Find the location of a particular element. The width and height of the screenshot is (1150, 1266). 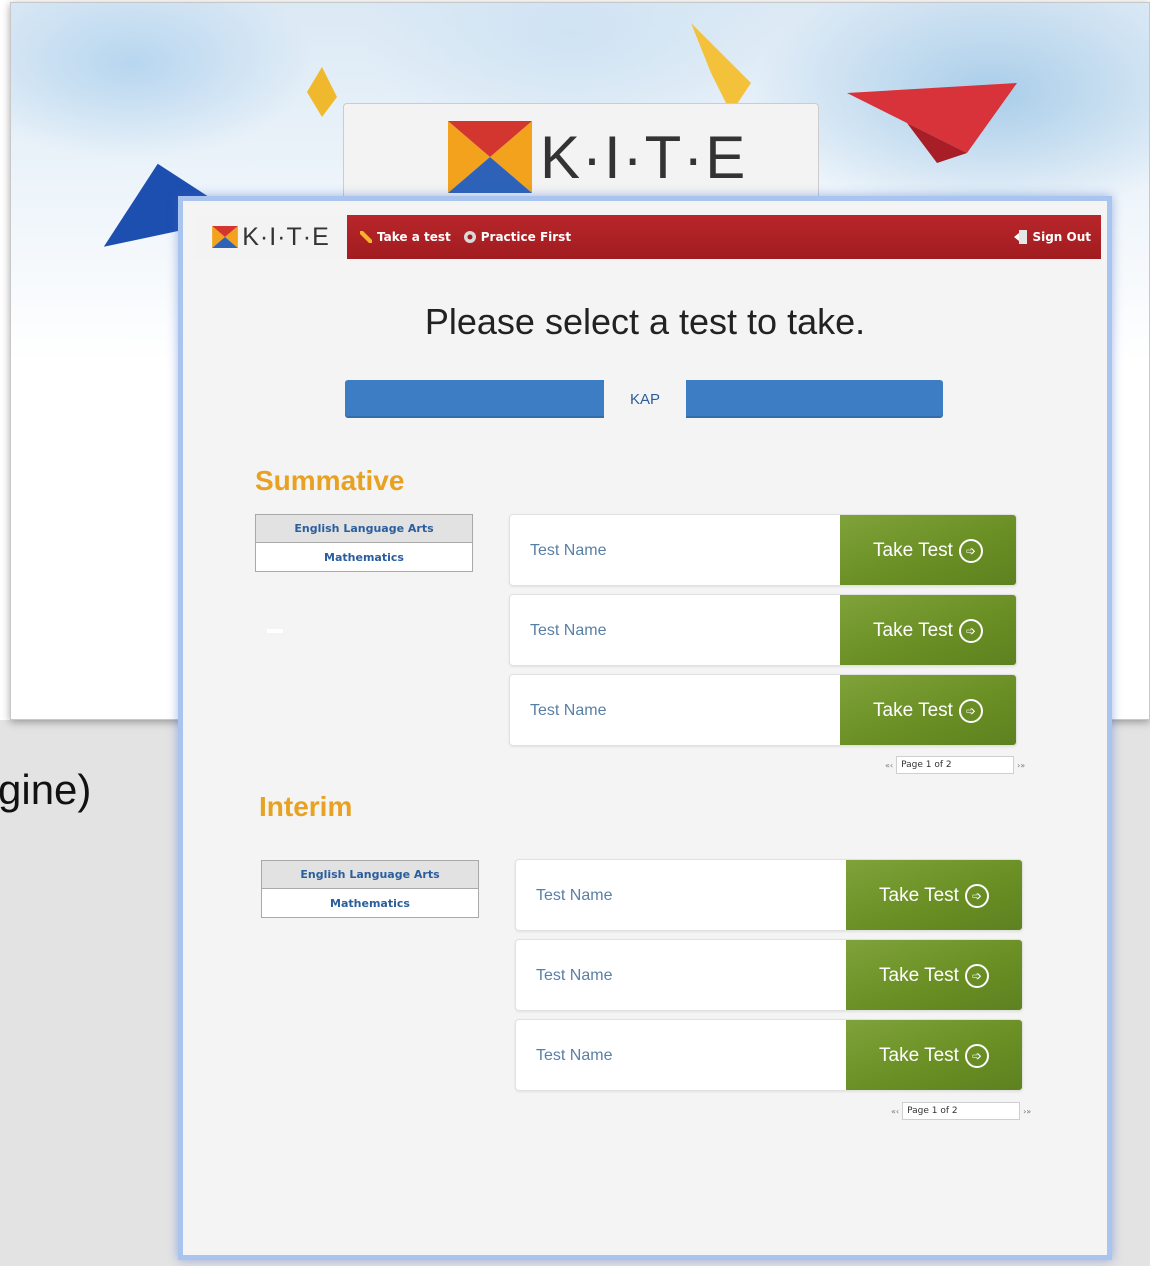

sign-out-icon is located at coordinates (1021, 237).